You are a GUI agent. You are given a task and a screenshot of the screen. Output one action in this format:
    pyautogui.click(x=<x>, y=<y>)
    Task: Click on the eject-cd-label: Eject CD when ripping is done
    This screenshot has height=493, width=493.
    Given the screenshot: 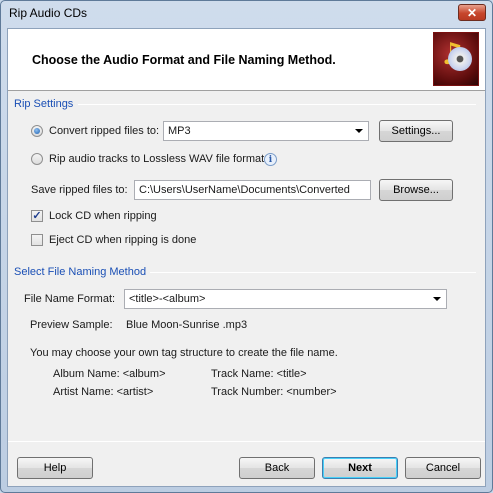 What is the action you would take?
    pyautogui.click(x=122, y=240)
    